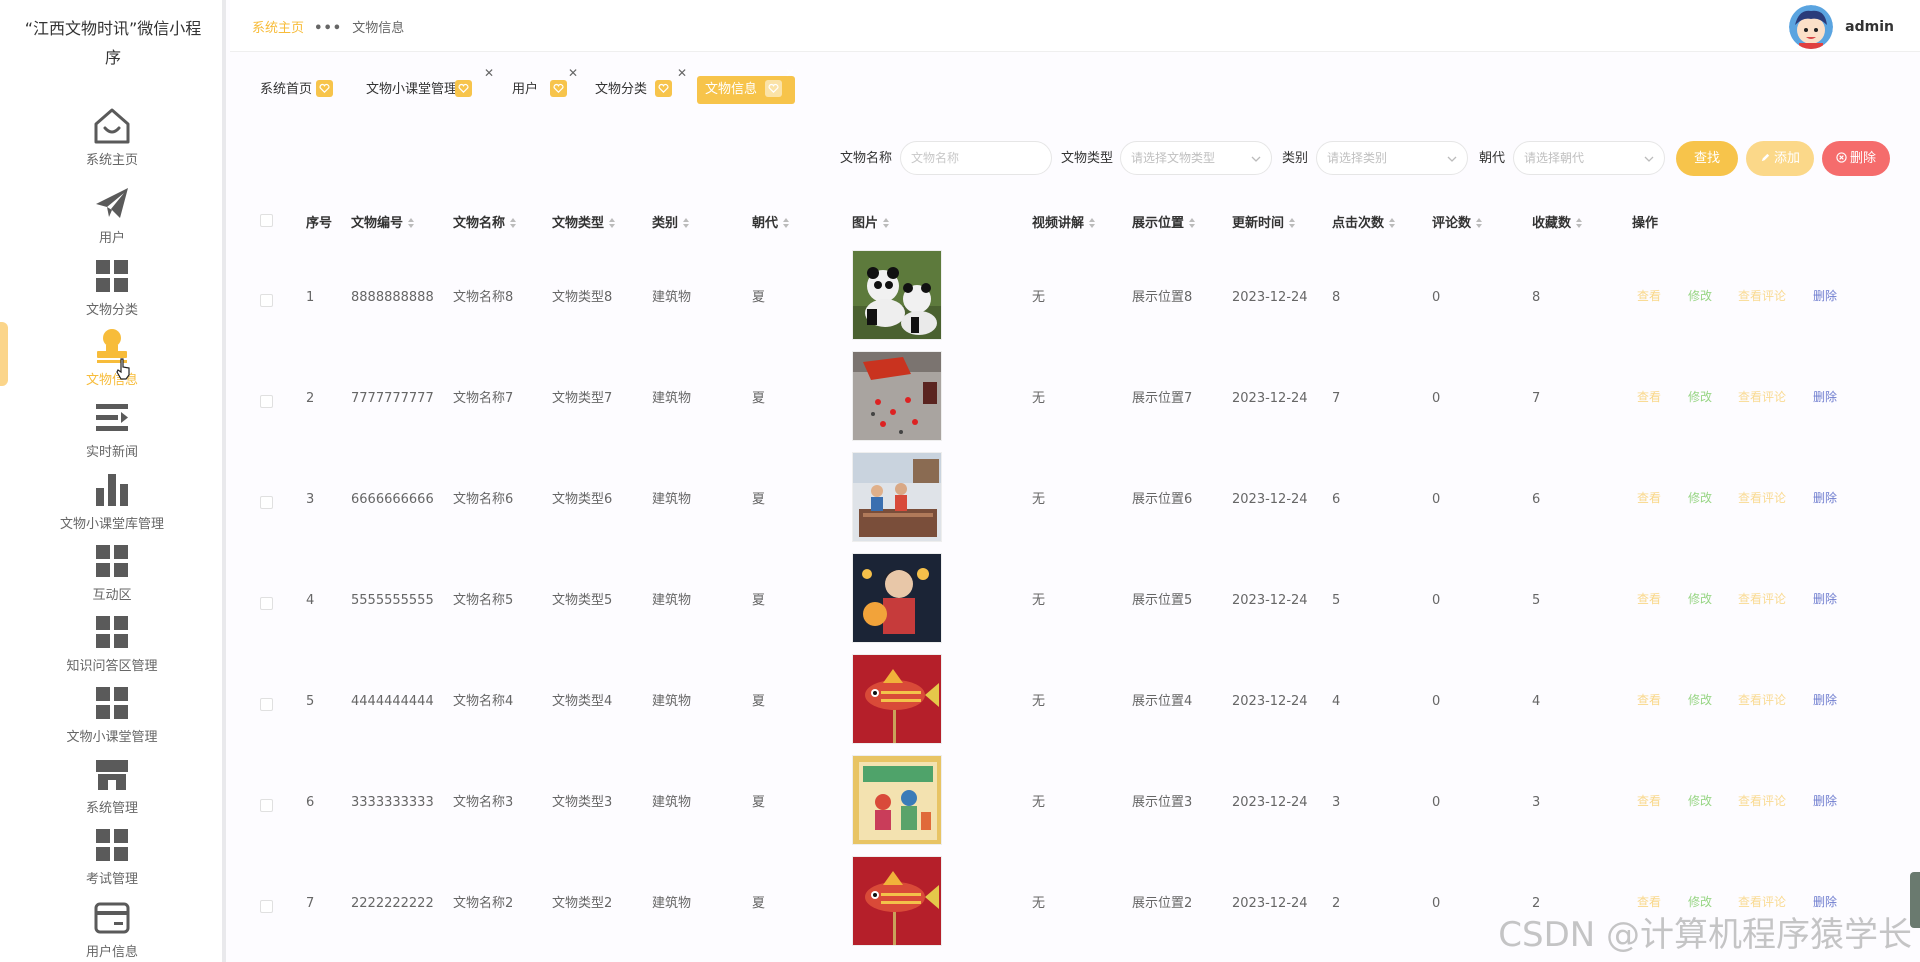 The image size is (1920, 962). Describe the element at coordinates (1536, 600) in the screenshot. I see `cell-favorites: 5` at that location.